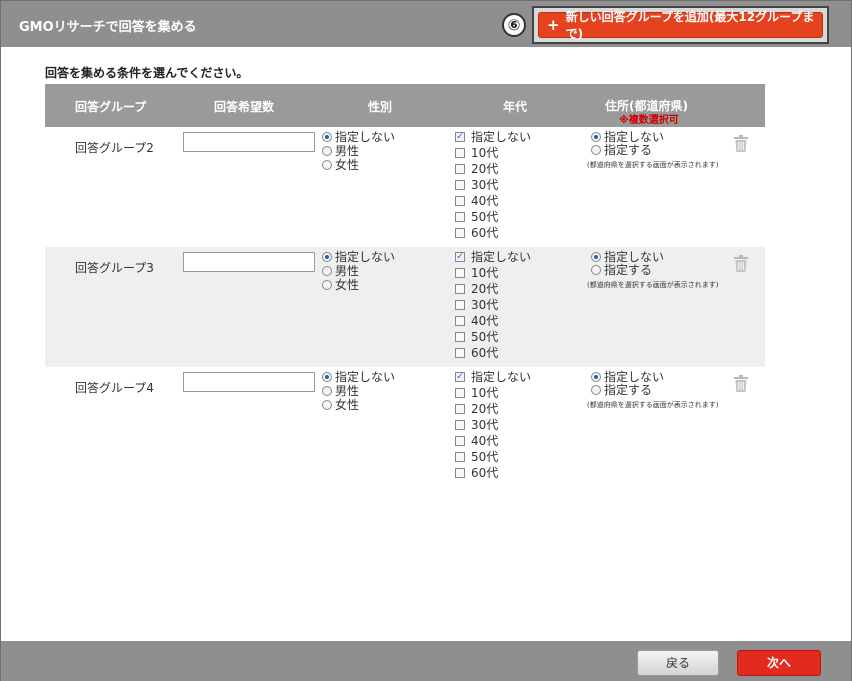  What do you see at coordinates (485, 153) in the screenshot?
I see `age-option-label: 10代` at bounding box center [485, 153].